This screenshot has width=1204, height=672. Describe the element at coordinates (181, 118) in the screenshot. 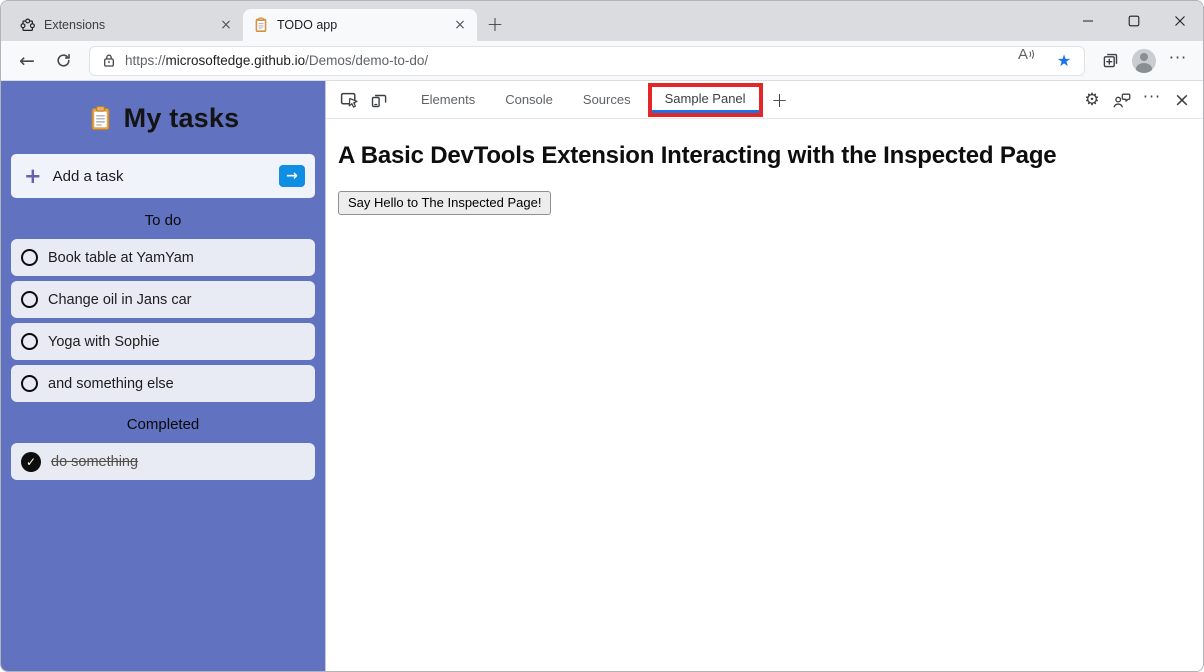

I see `page-title-text: My tasks` at that location.